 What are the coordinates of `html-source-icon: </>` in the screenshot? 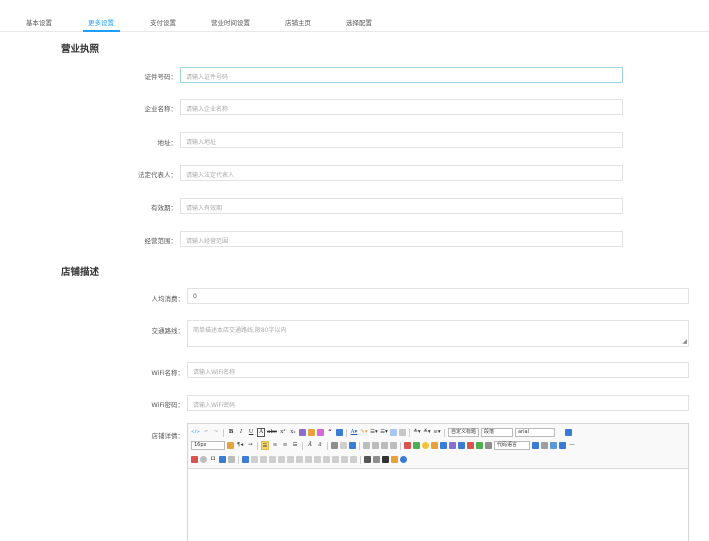 It's located at (195, 432).